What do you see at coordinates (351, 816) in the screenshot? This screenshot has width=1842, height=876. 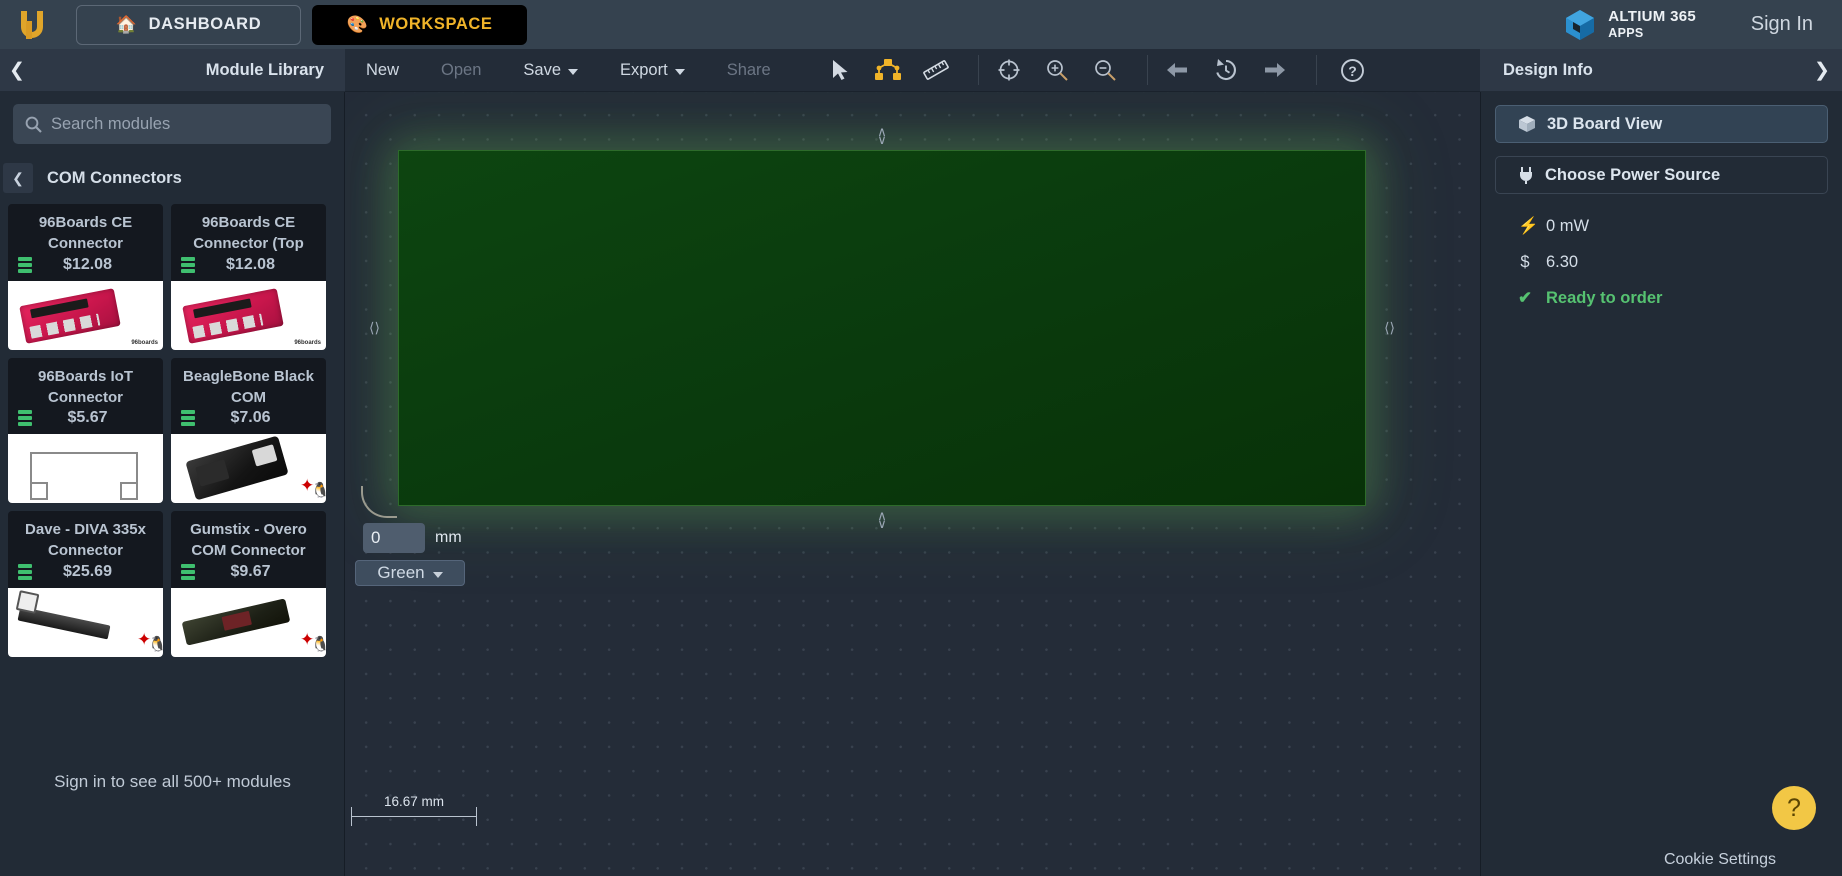 I see `dimension-cap-left` at bounding box center [351, 816].